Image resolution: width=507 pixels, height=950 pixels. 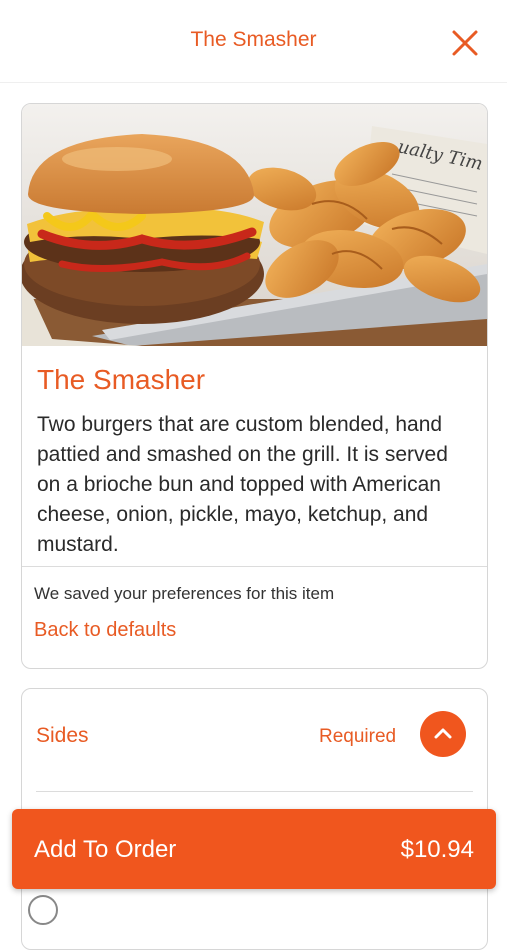 What do you see at coordinates (254, 566) in the screenshot?
I see `divider` at bounding box center [254, 566].